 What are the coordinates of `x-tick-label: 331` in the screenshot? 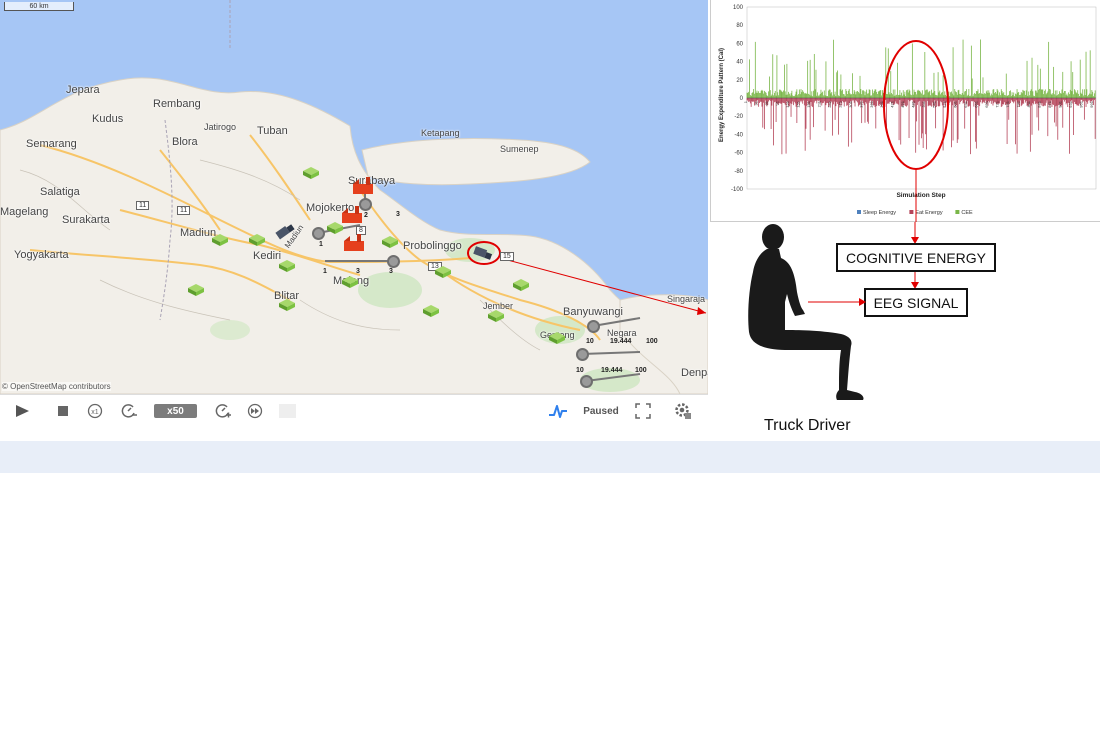 It's located at (860, 103).